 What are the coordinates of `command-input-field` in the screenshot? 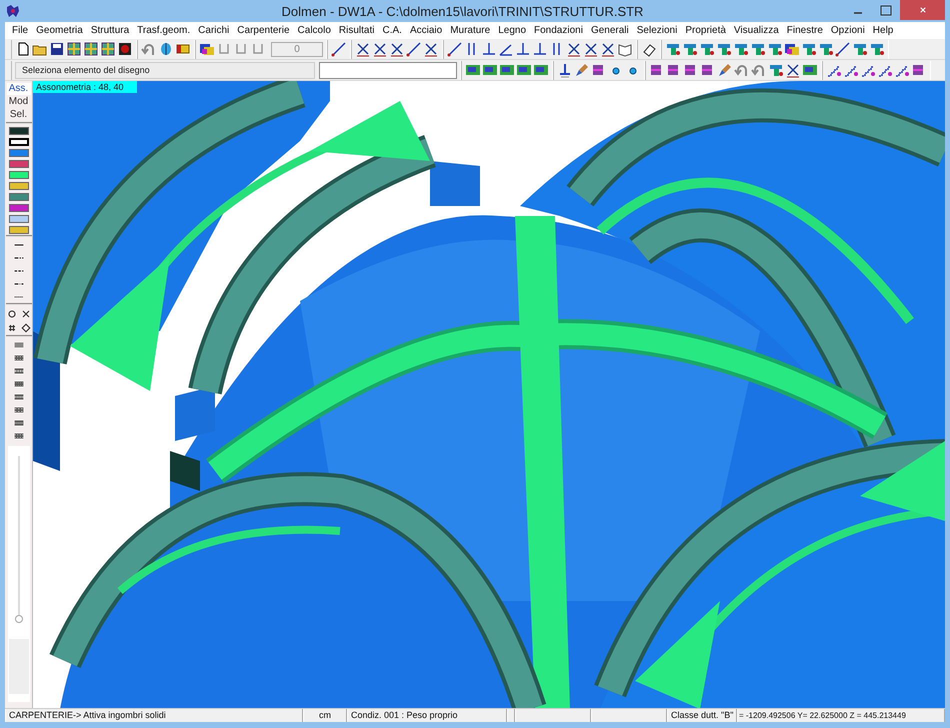 It's located at (388, 70).